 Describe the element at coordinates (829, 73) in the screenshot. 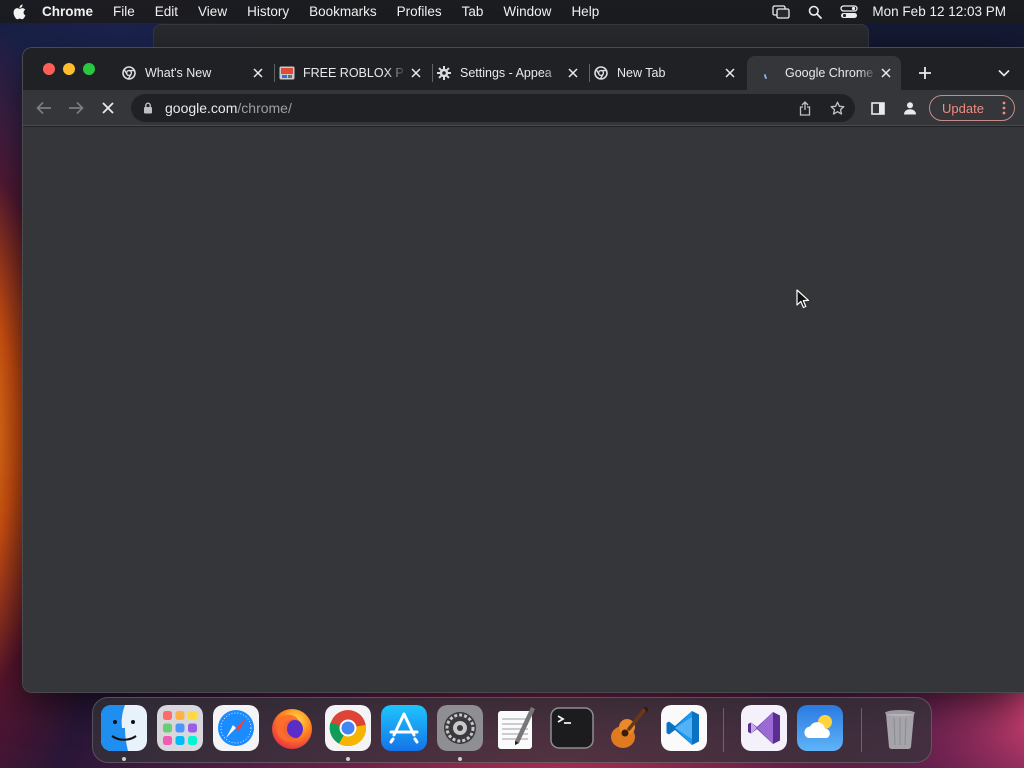

I see `tab-title: Google Chrome` at that location.